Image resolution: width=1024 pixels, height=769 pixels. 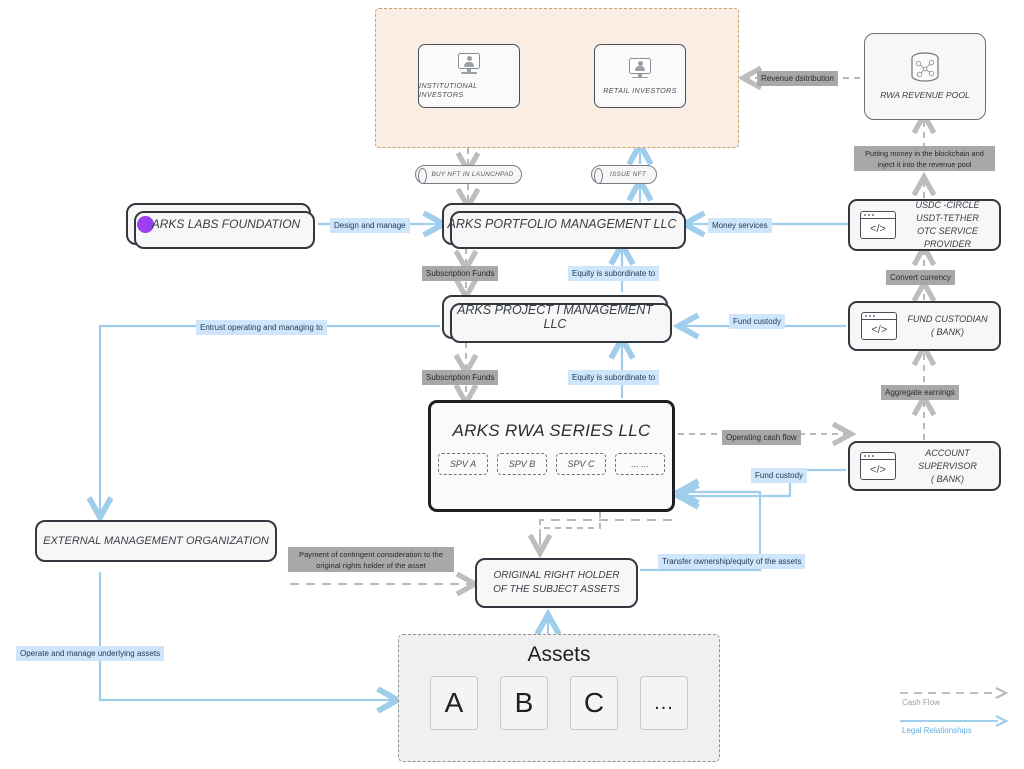 What do you see at coordinates (261, 327) in the screenshot?
I see `edge-label-entrust-operating: Entrust operating and managing to` at bounding box center [261, 327].